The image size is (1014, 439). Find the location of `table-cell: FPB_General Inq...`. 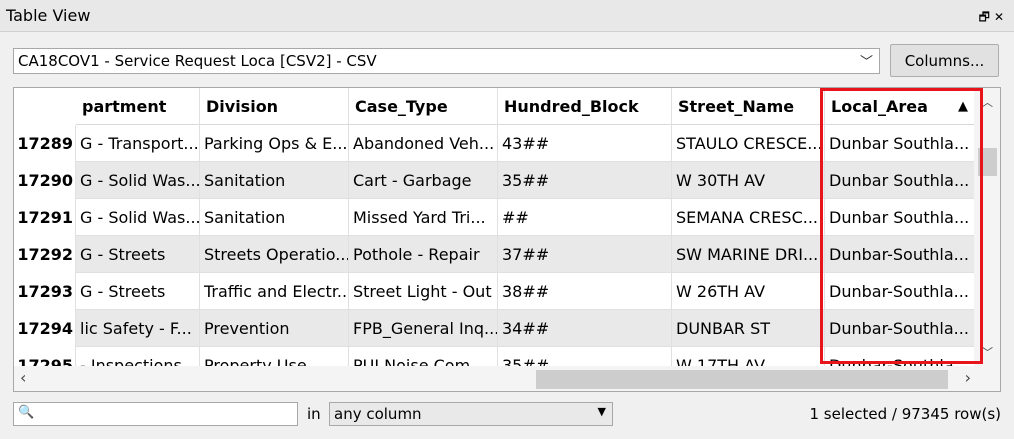

table-cell: FPB_General Inq... is located at coordinates (423, 328).